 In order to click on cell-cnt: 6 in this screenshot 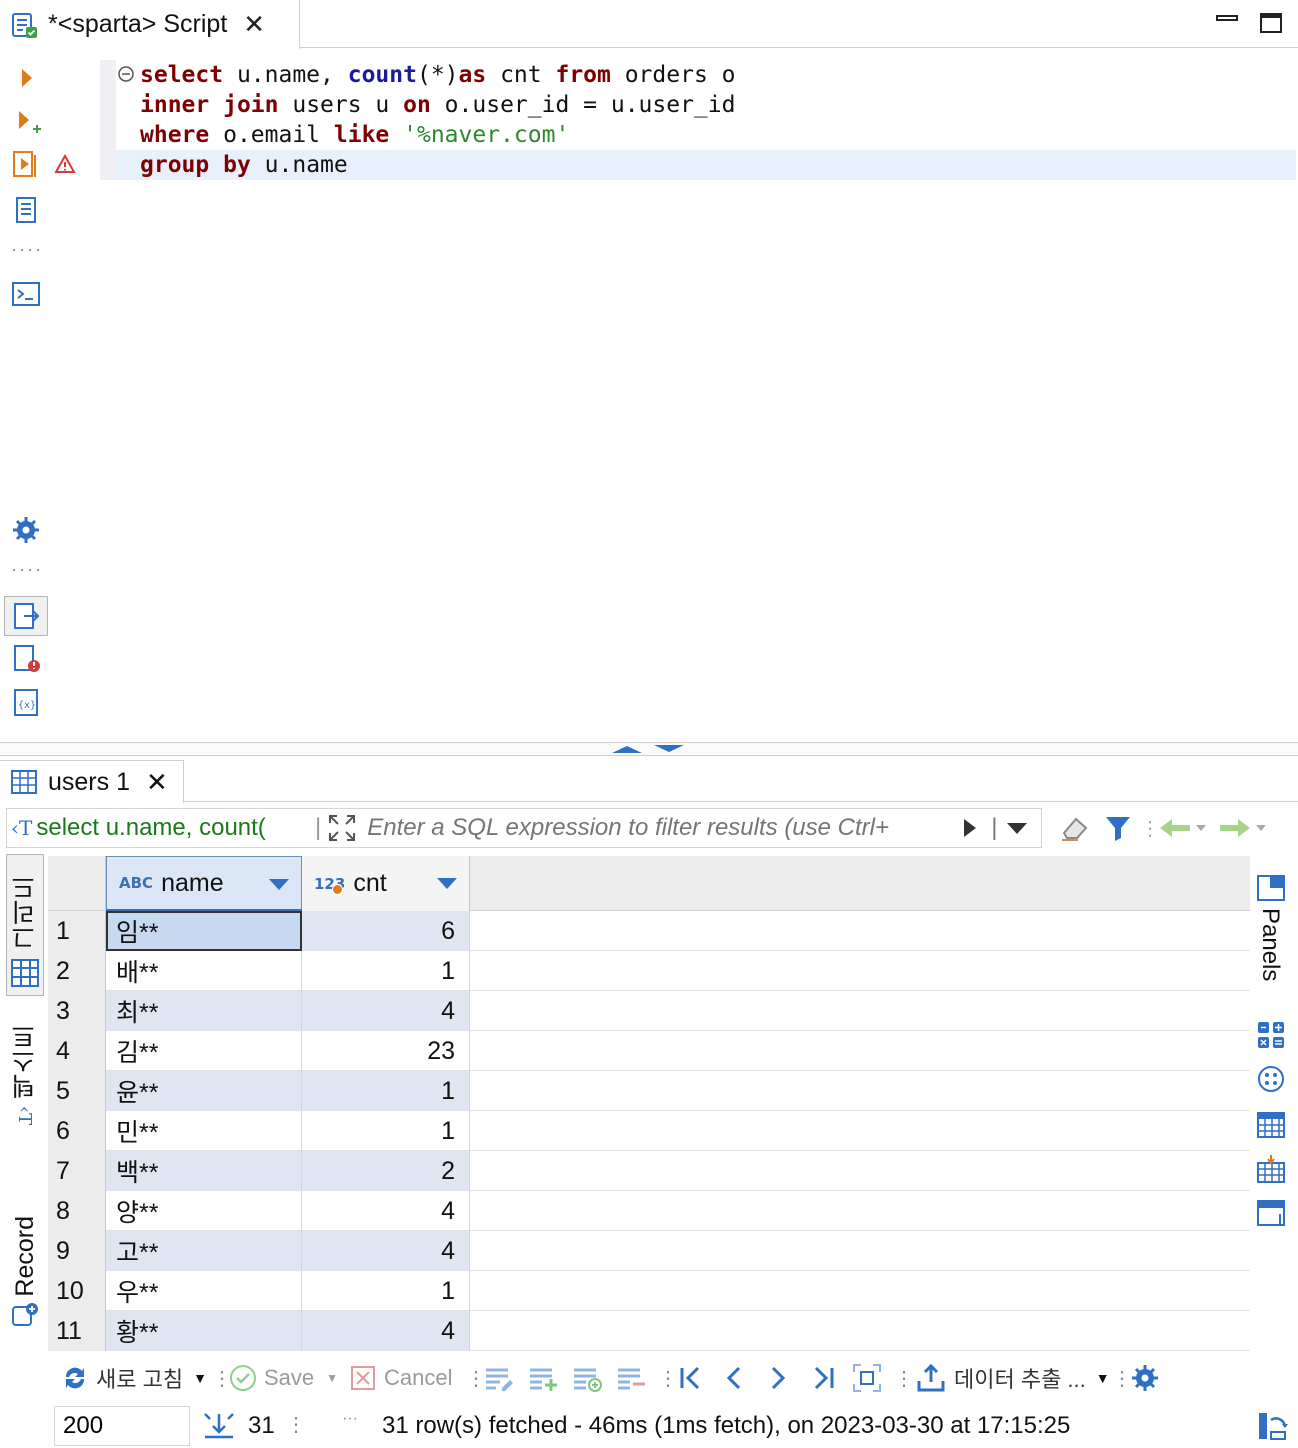, I will do `click(386, 931)`.